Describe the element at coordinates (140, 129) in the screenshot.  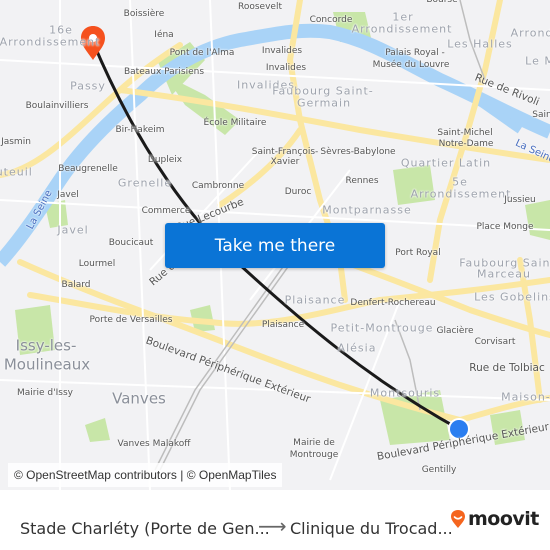
I see `map-label: Bir-Hakeim` at that location.